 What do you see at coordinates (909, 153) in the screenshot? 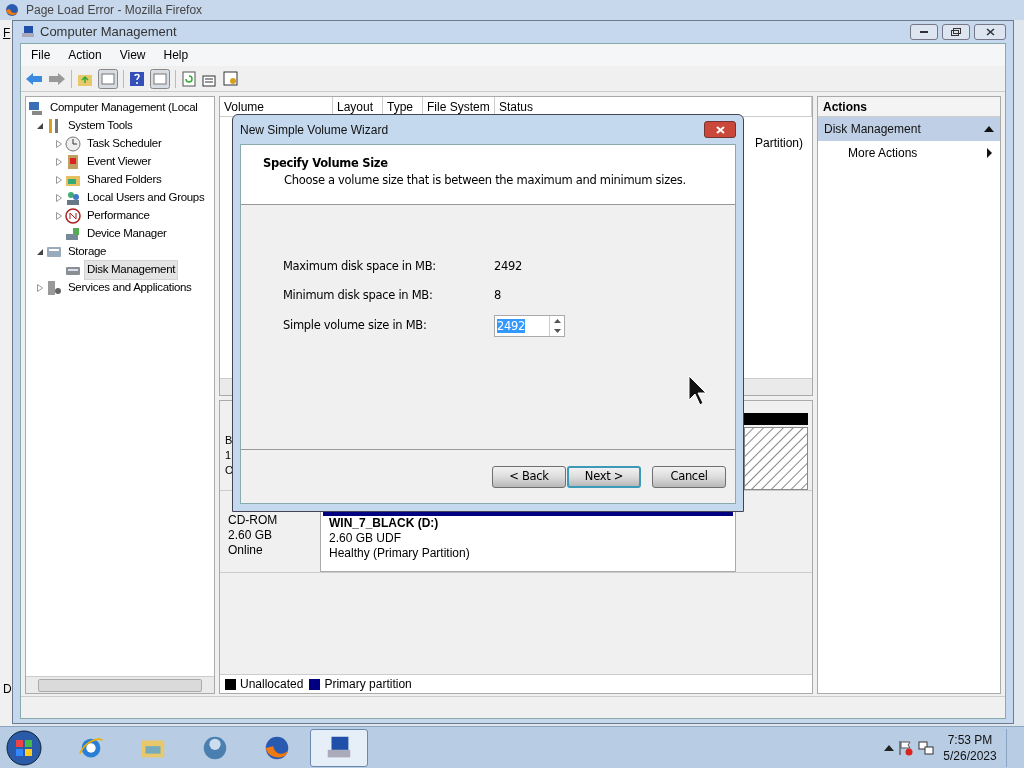
I see `action-item: More Actions` at bounding box center [909, 153].